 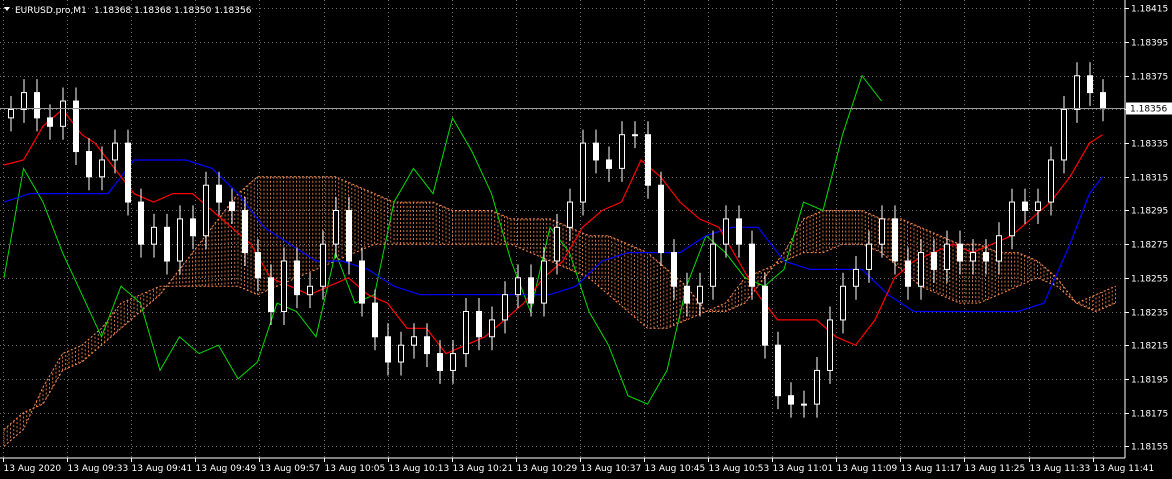 I want to click on time-tick-label: 13 Aug 10:21, so click(x=483, y=469).